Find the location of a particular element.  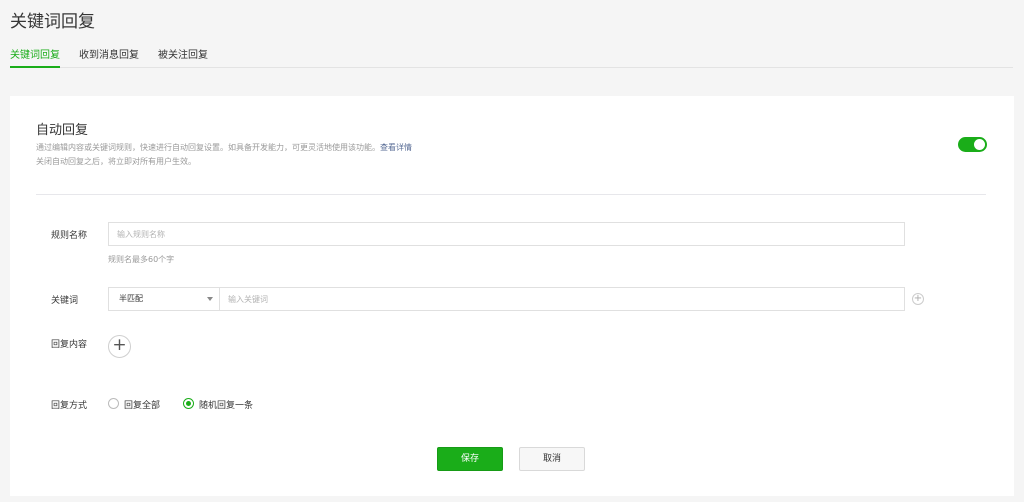

tab-follow-reply: 被关注回复 is located at coordinates (183, 57).